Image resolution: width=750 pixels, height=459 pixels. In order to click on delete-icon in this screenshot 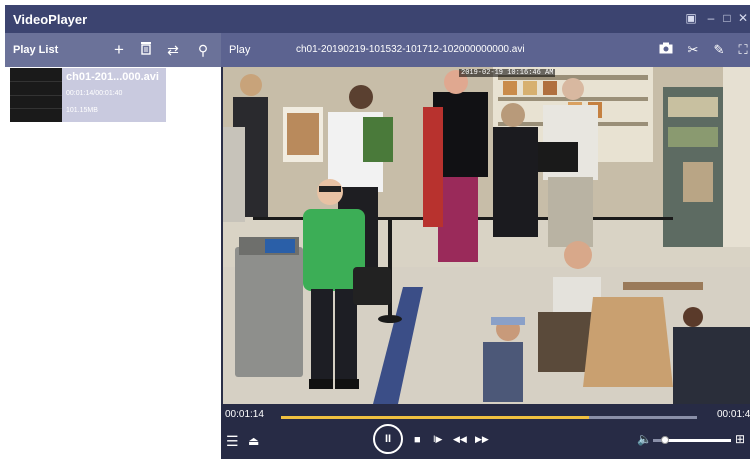, I will do `click(146, 50)`.